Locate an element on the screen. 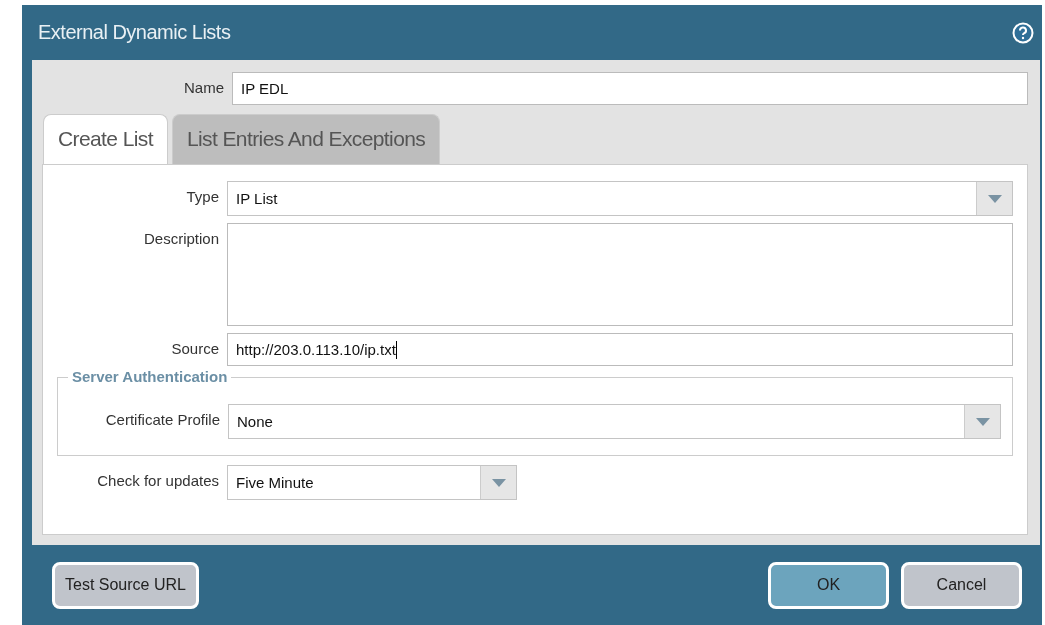 The width and height of the screenshot is (1045, 625). window-title: External Dynamic Lists is located at coordinates (134, 32).